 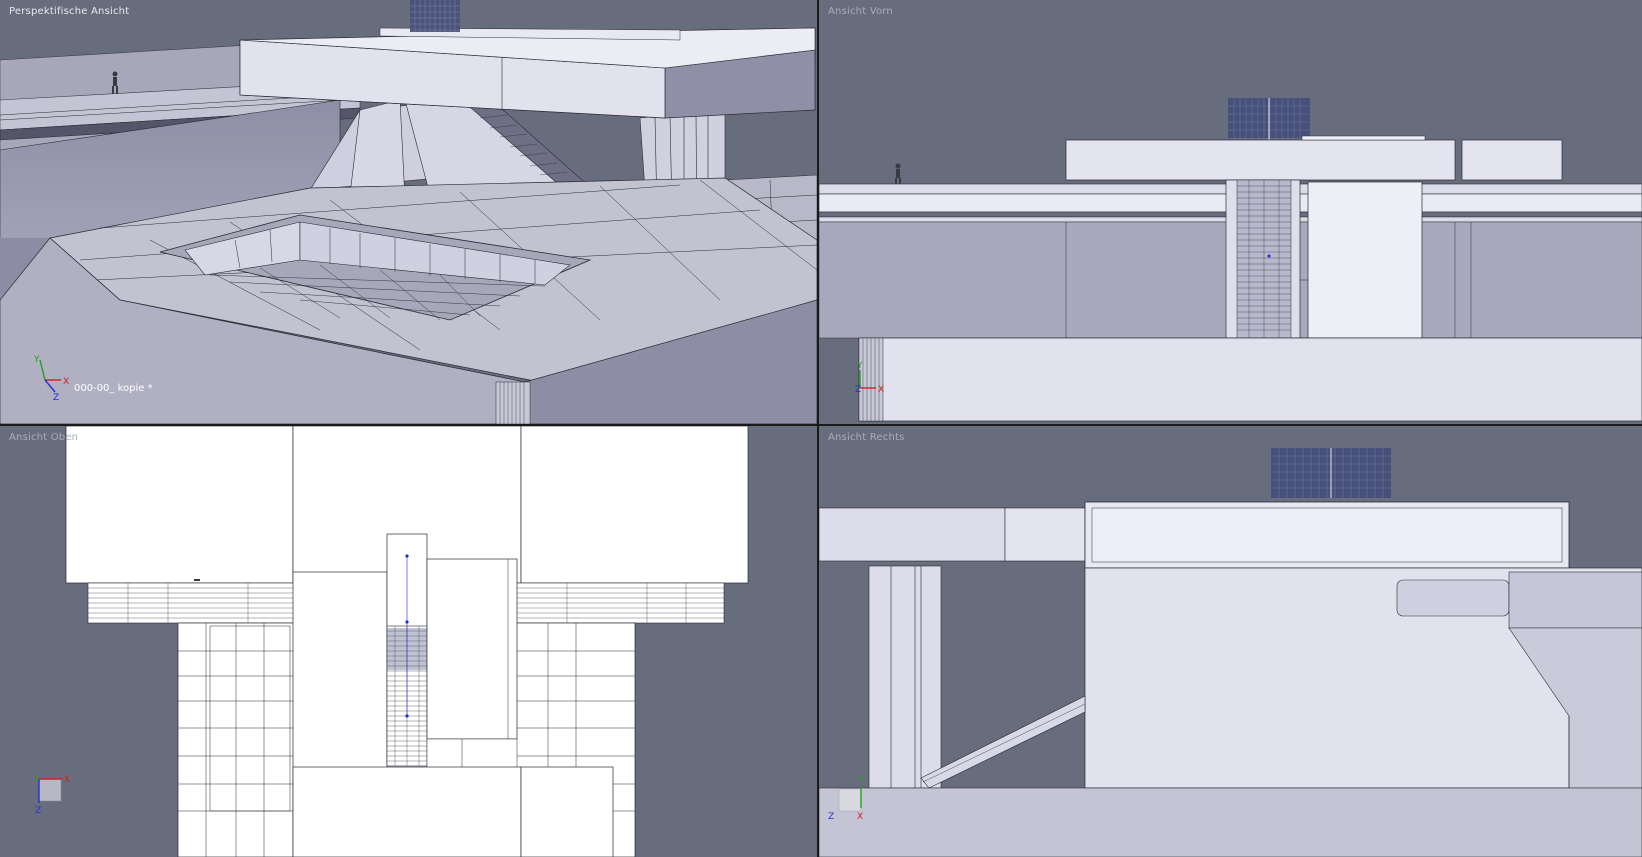 I want to click on viewport-title: Perspektifische Ansicht, so click(x=69, y=11).